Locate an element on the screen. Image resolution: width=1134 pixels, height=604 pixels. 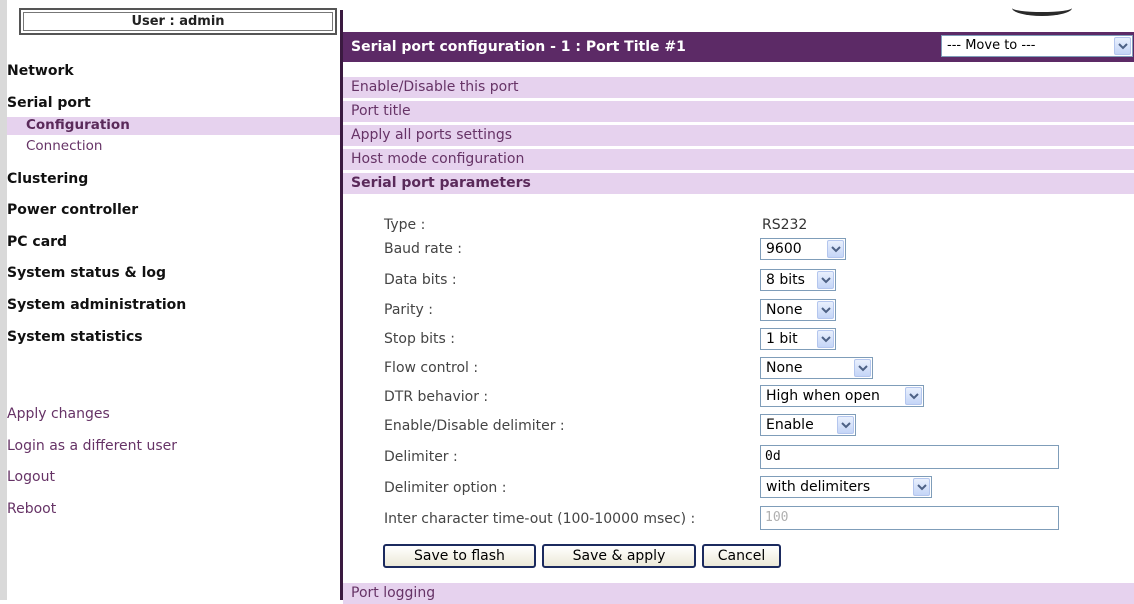
reboot-link: Reboot is located at coordinates (31, 509).